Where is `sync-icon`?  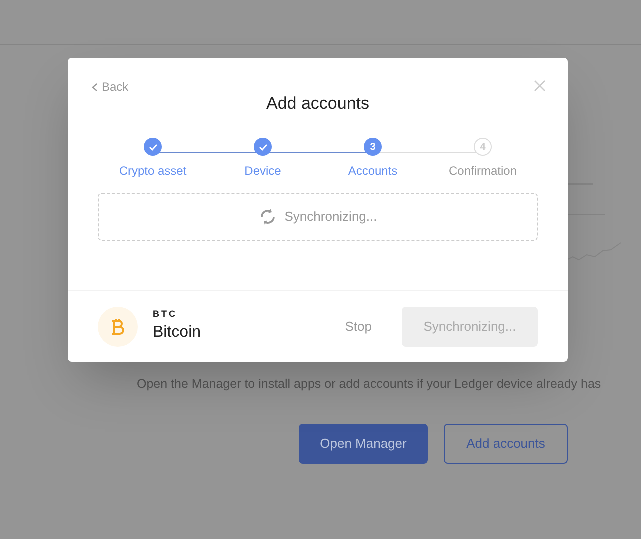 sync-icon is located at coordinates (267, 217).